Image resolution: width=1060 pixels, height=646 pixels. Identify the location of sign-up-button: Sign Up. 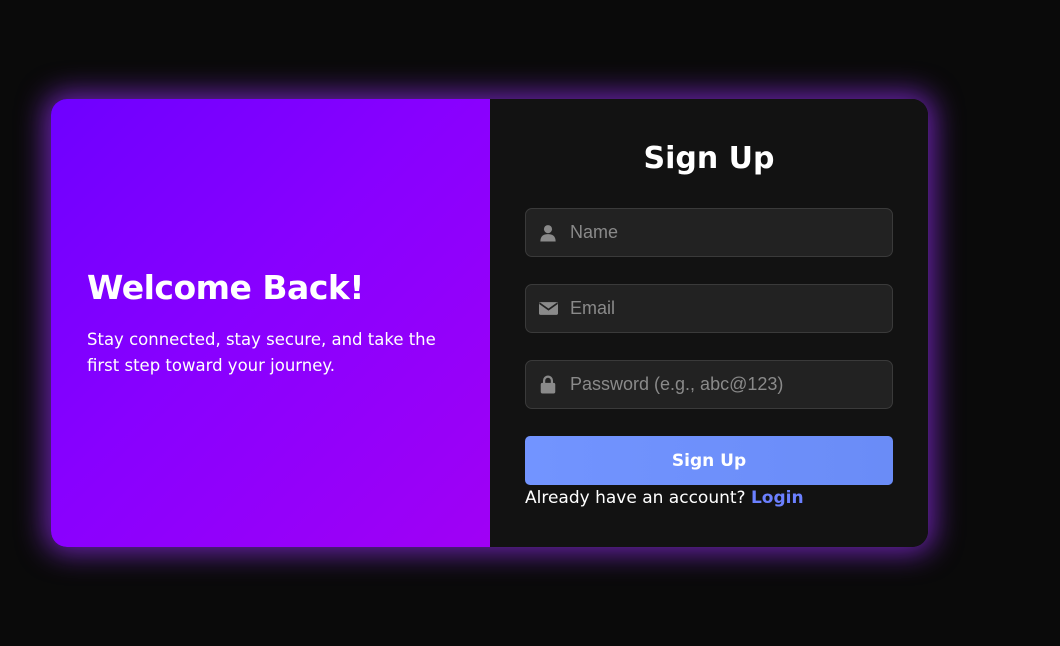
(709, 460).